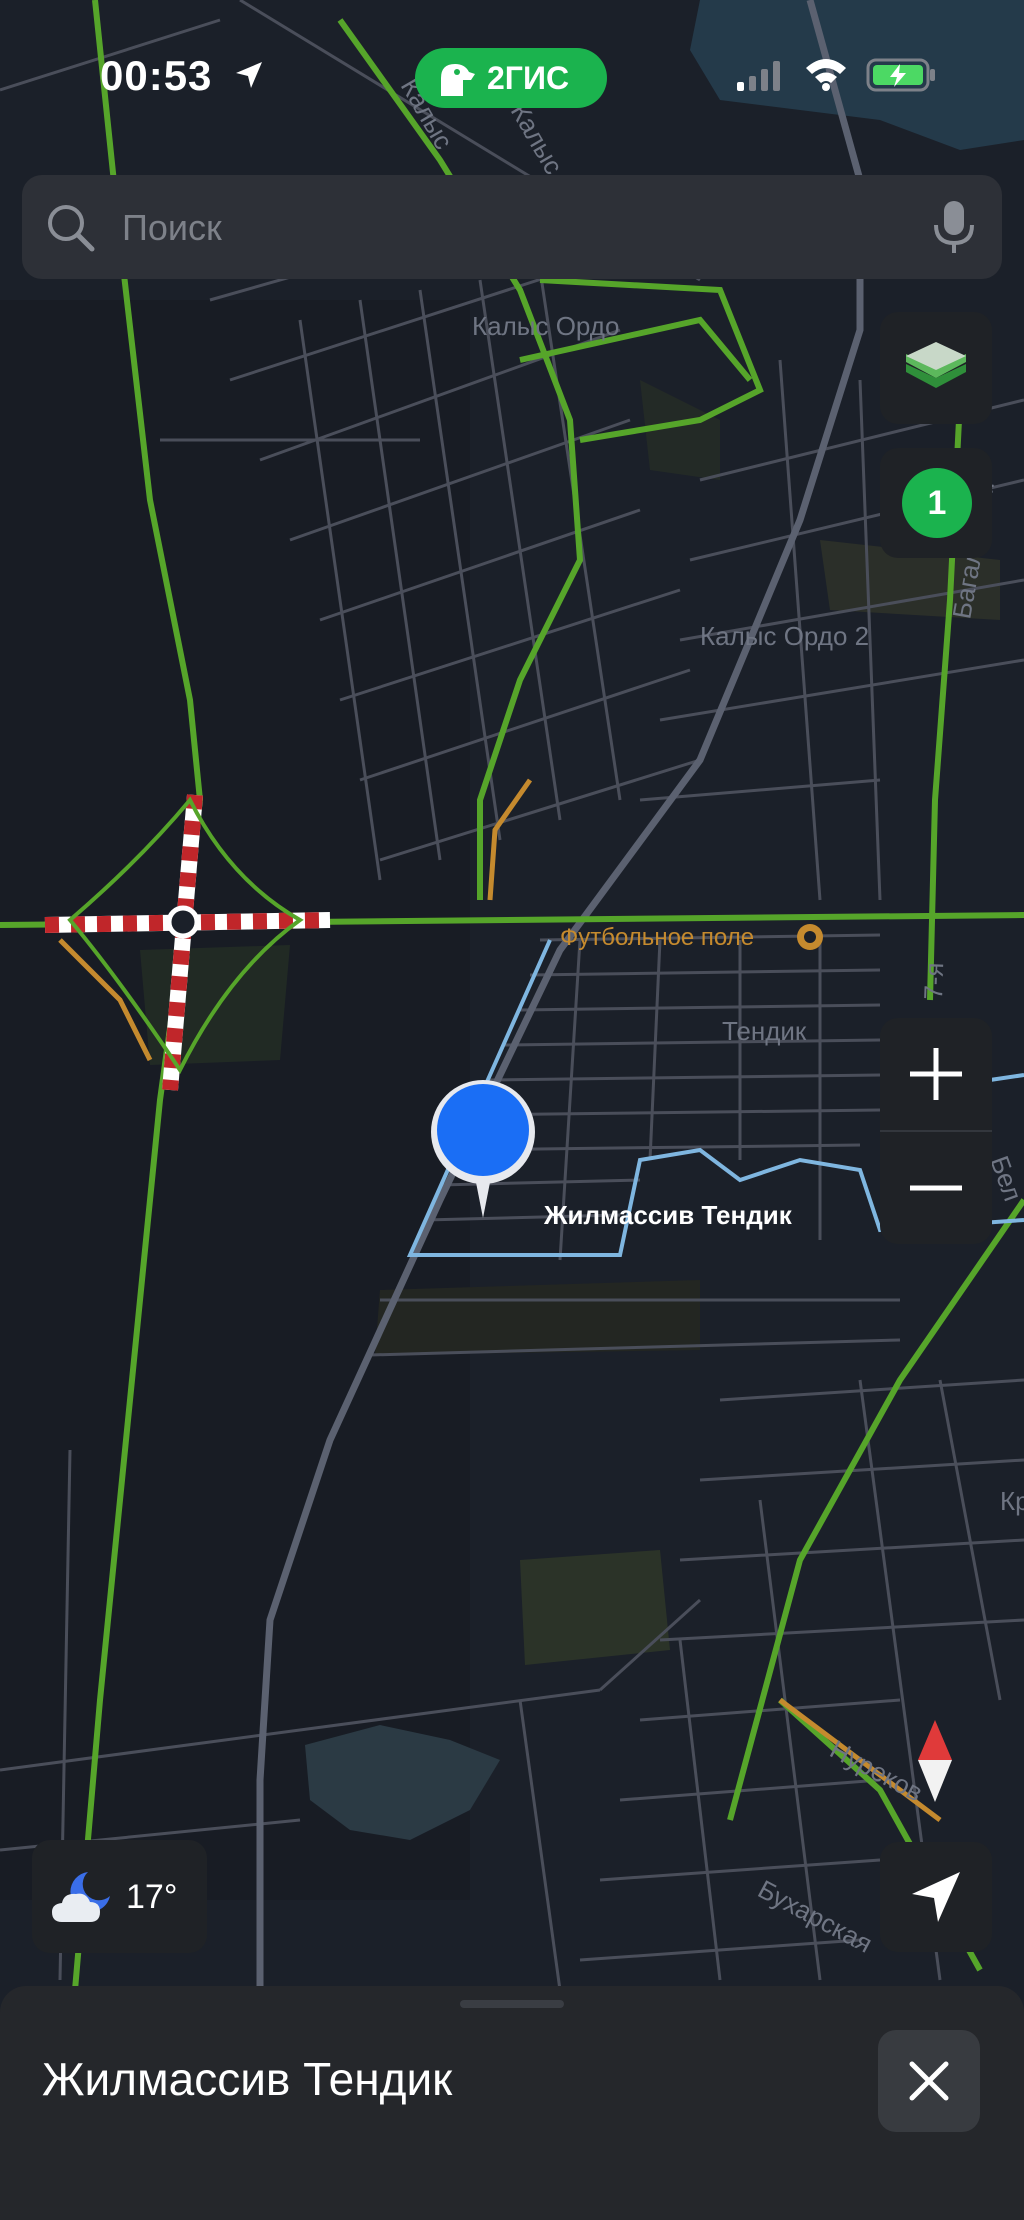 The image size is (1024, 2220). What do you see at coordinates (936, 365) in the screenshot?
I see `layers-icon` at bounding box center [936, 365].